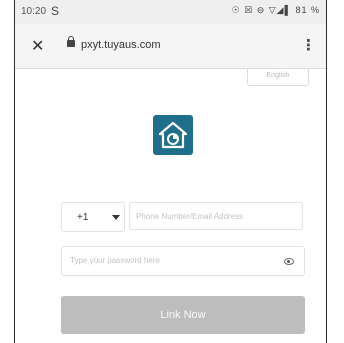  I want to click on close-icon: ✕, so click(37, 46).